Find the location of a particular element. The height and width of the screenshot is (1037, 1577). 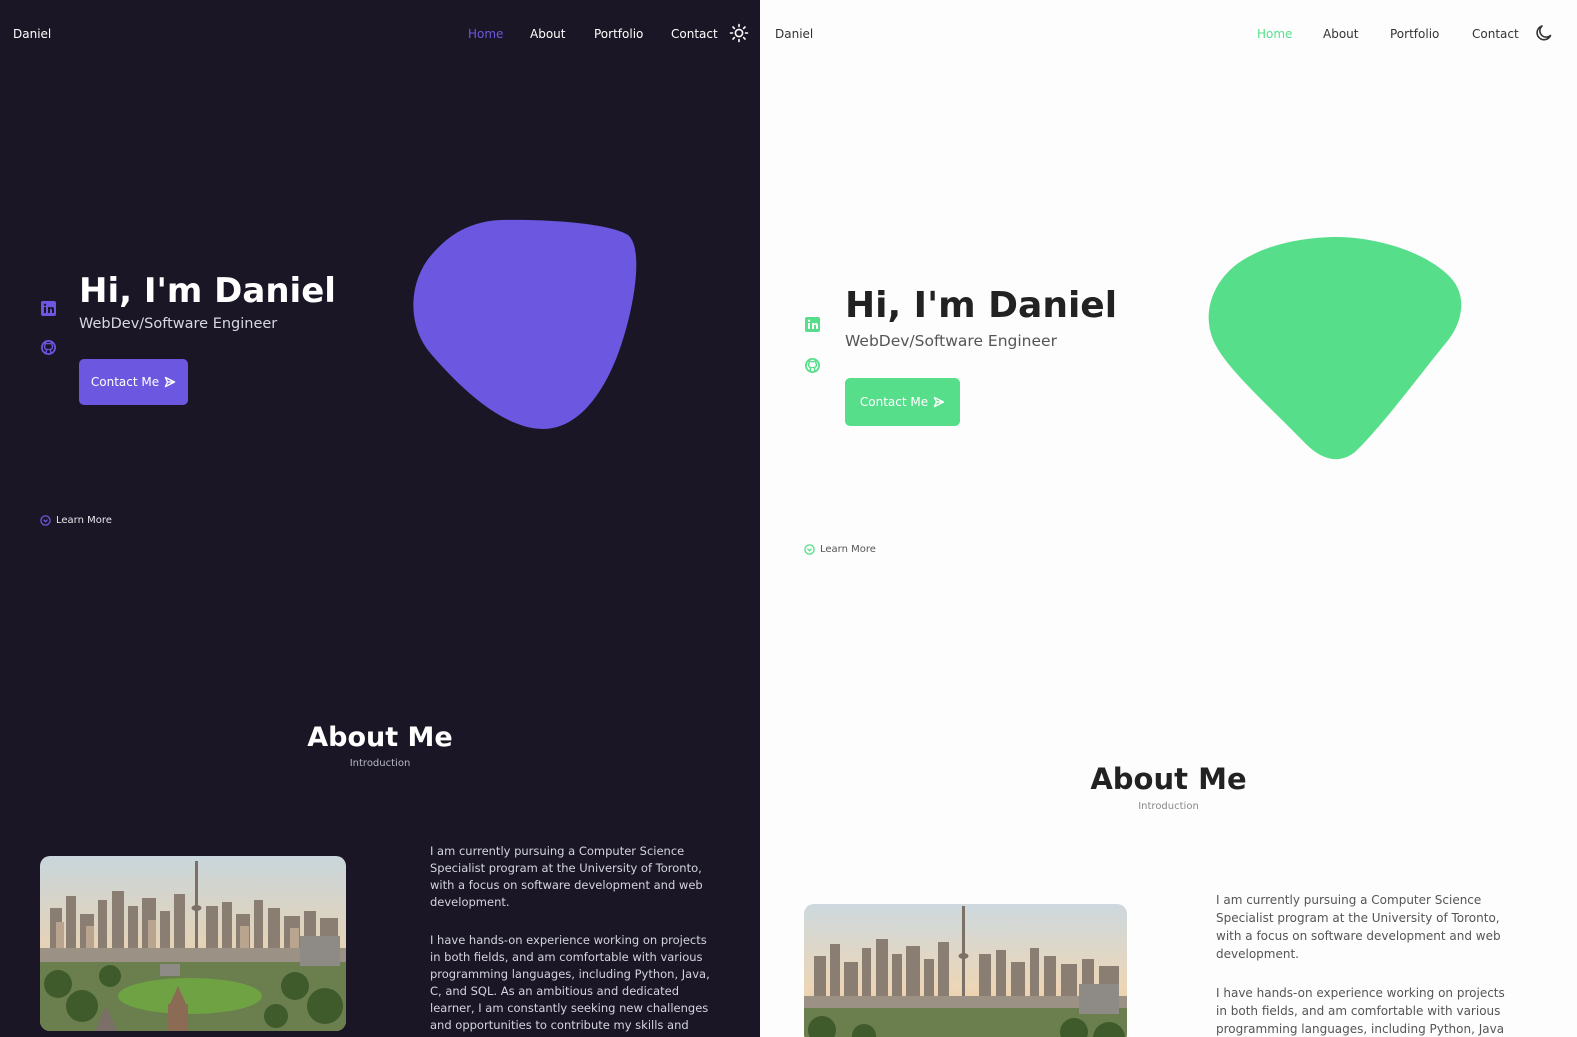

moon-icon is located at coordinates (1544, 33).